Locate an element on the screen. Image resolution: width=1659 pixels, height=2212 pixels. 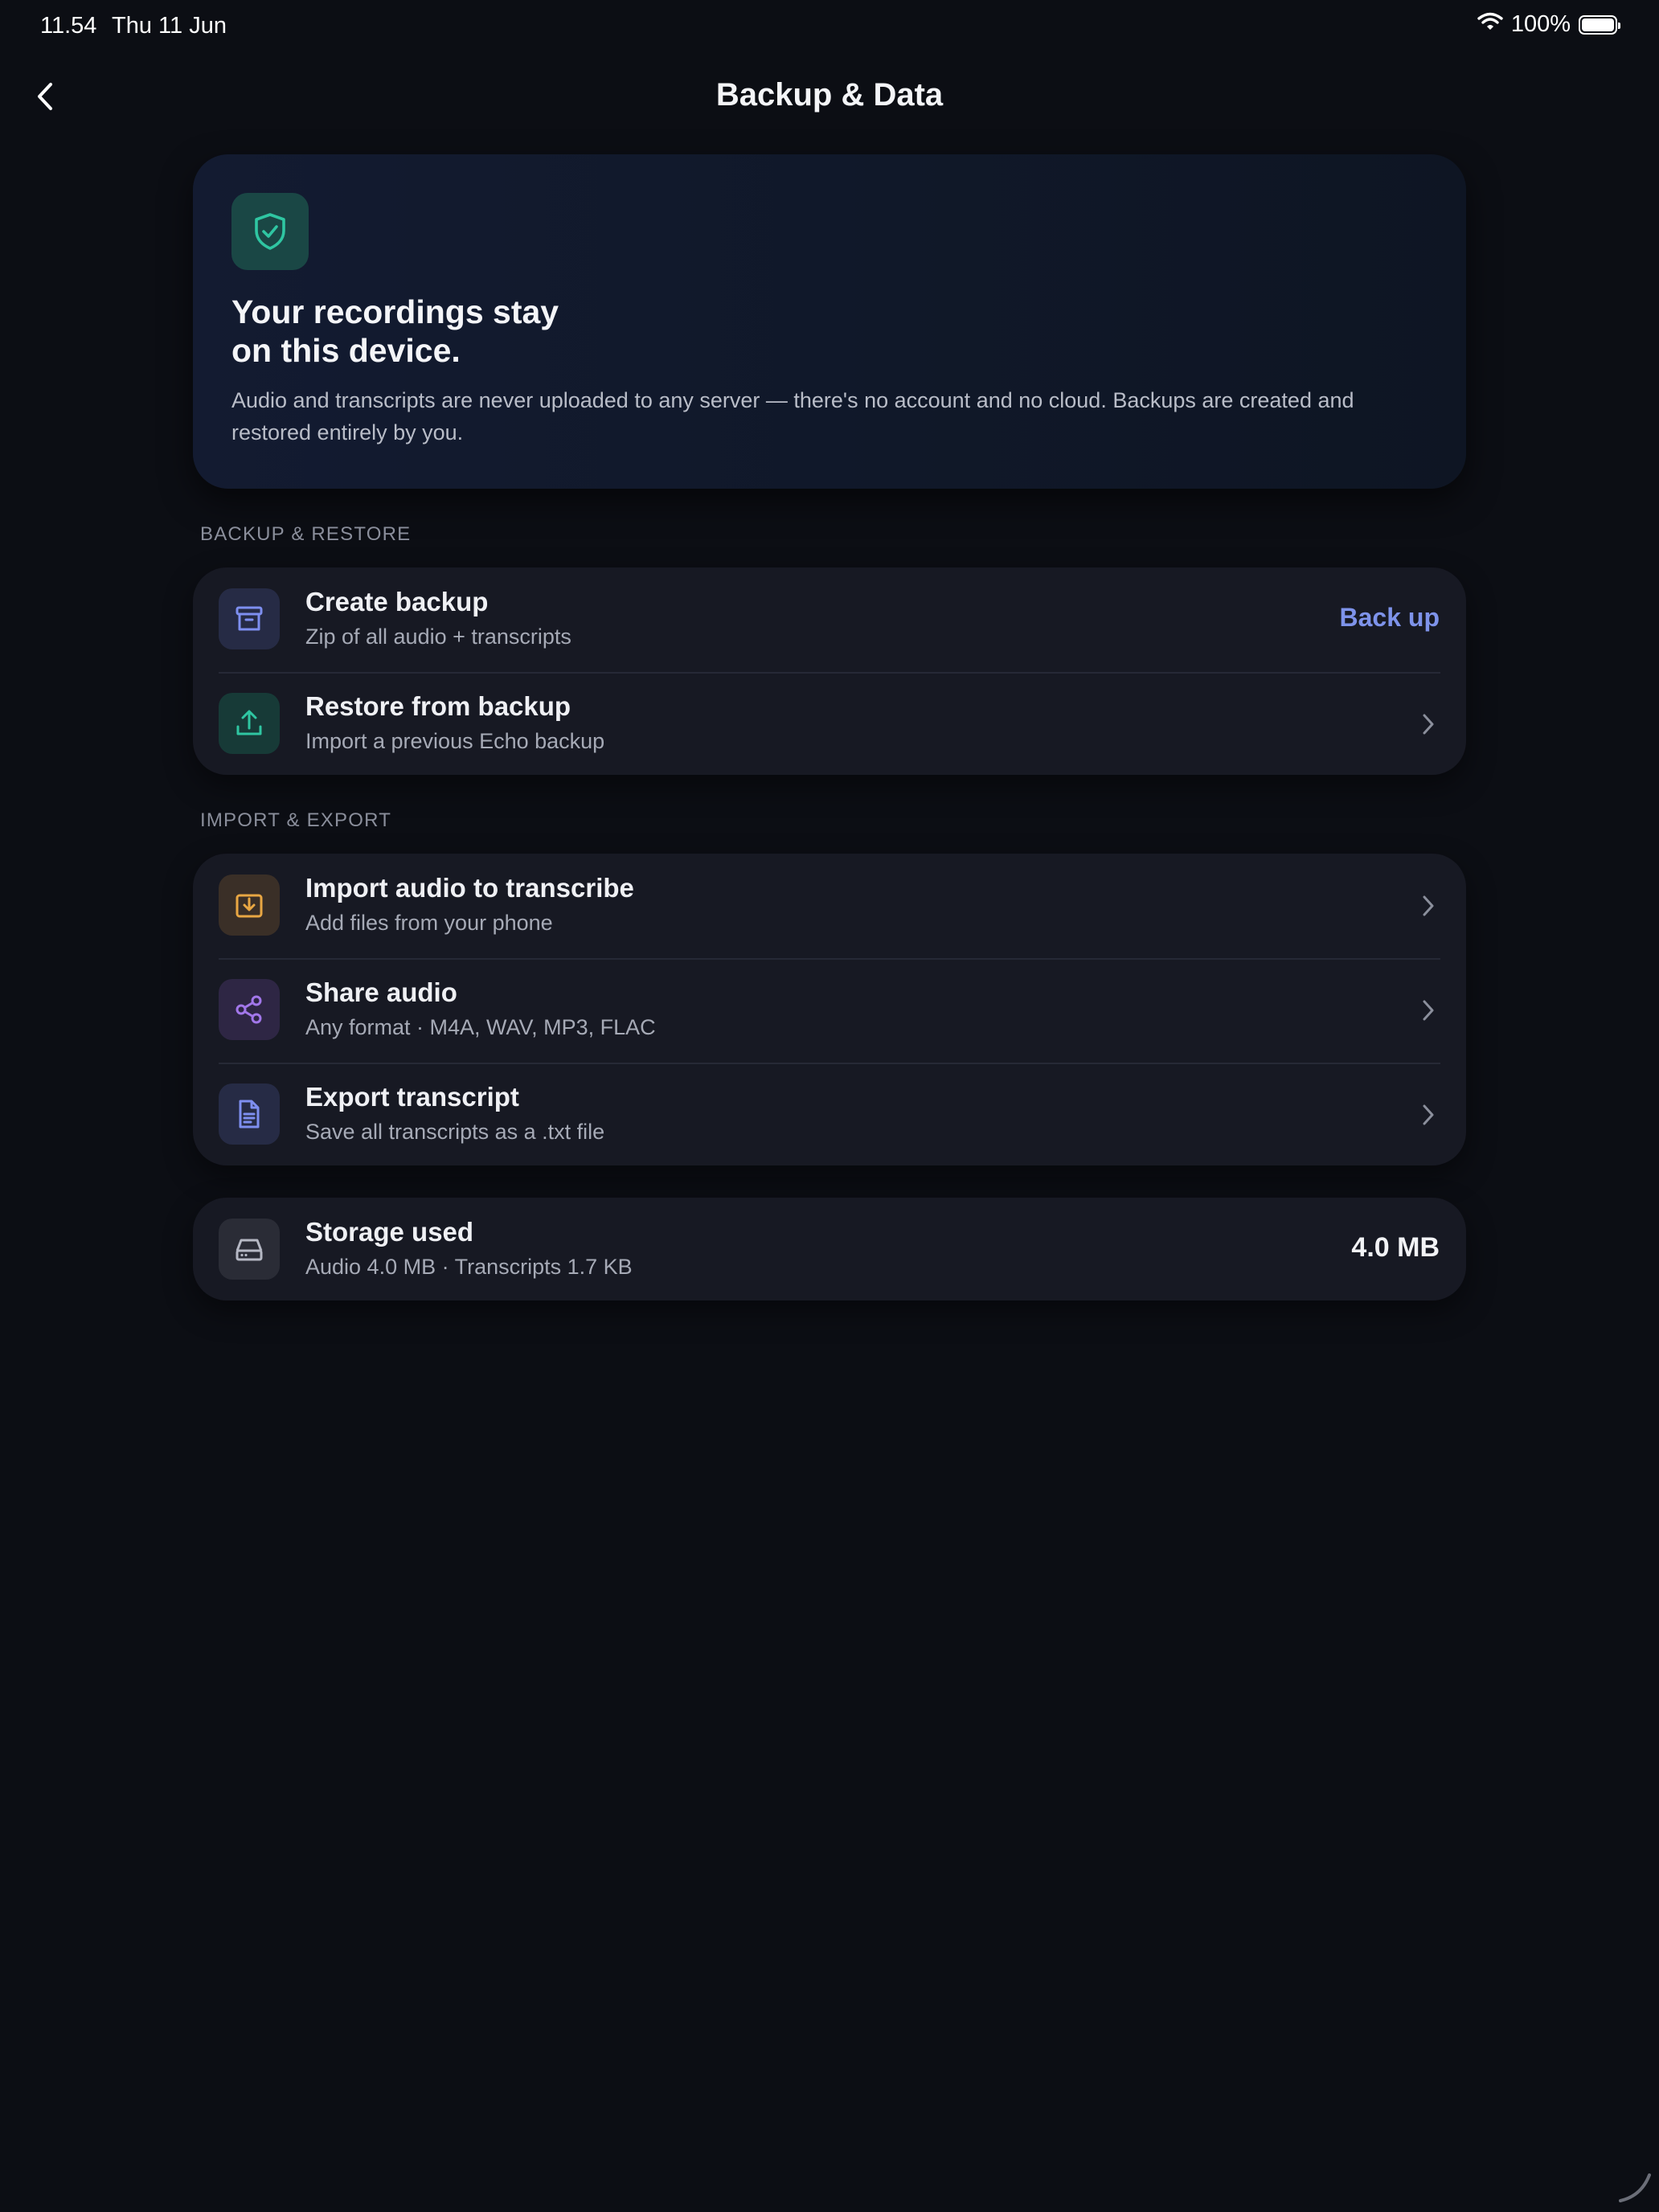
storage-total-value: 4.0 MB is located at coordinates (1395, 1247).